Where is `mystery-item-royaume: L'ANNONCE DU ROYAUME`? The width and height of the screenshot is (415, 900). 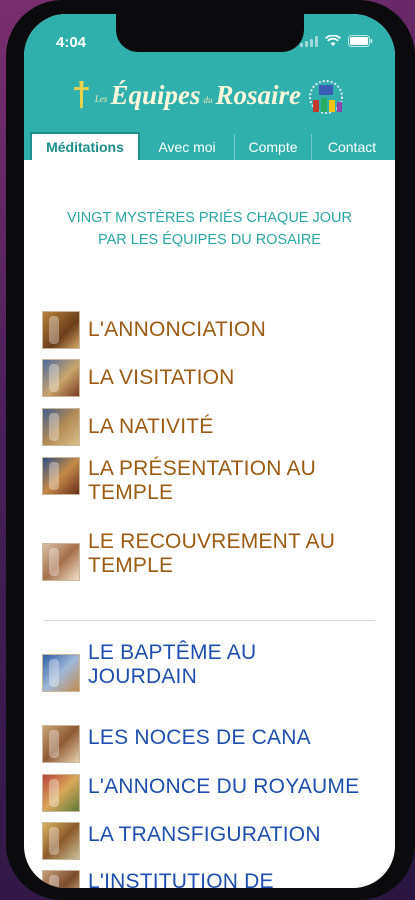 mystery-item-royaume: L'ANNONCE DU ROYAUME is located at coordinates (200, 793).